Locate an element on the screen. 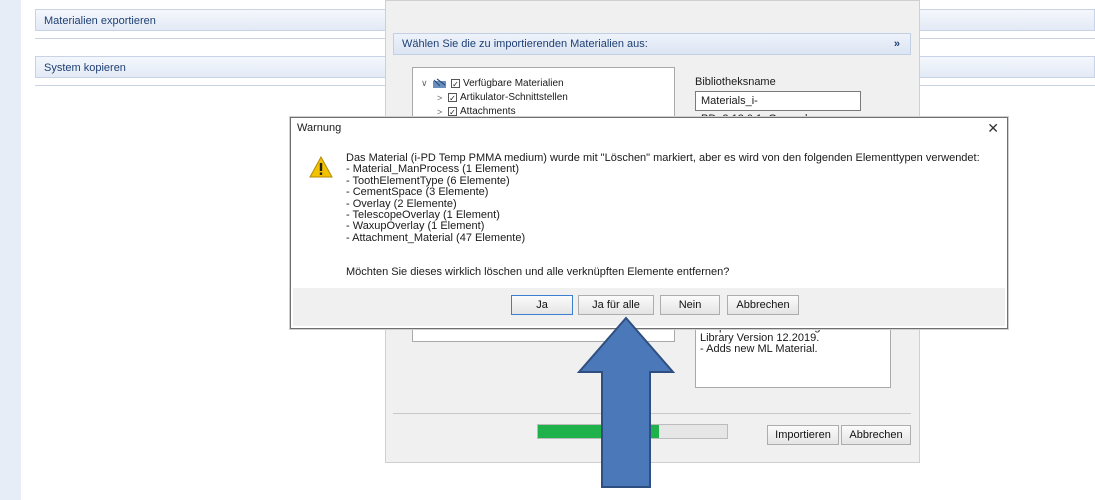 The width and height of the screenshot is (1095, 500). library-name-label: Bibliotheksname is located at coordinates (735, 82).